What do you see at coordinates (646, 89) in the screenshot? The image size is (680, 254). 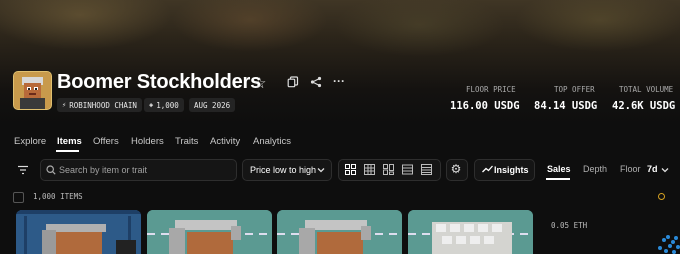 I see `total-volume-label: TOTAL VOLUME` at bounding box center [646, 89].